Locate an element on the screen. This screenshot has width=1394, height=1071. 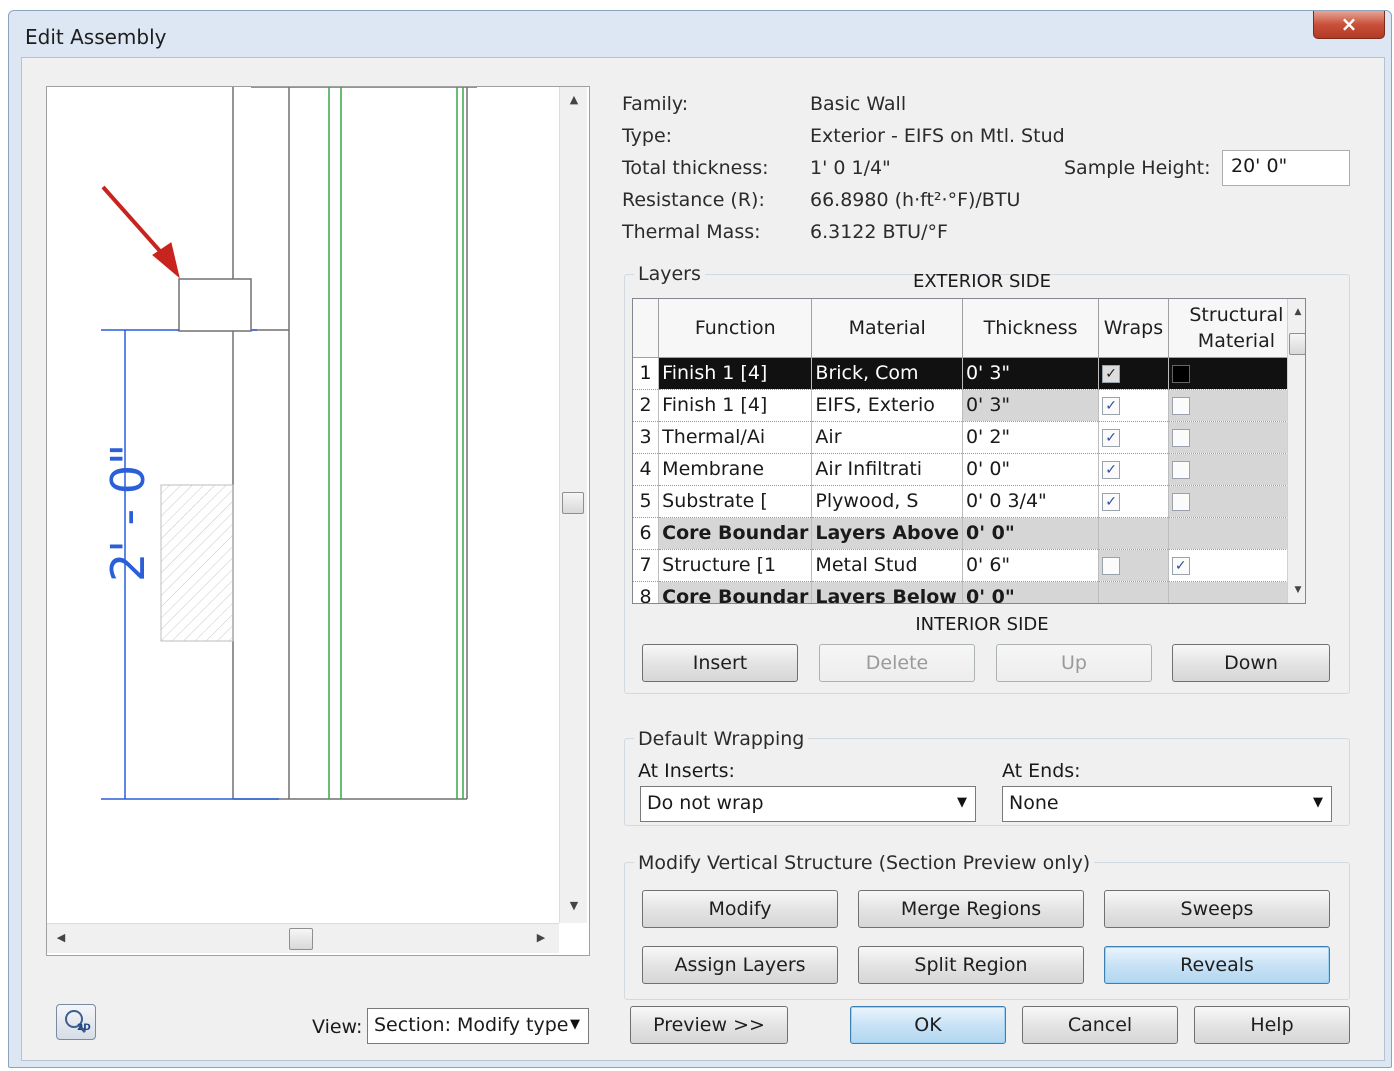
layer-material-cell: EIFS, Exterio is located at coordinates (887, 405).